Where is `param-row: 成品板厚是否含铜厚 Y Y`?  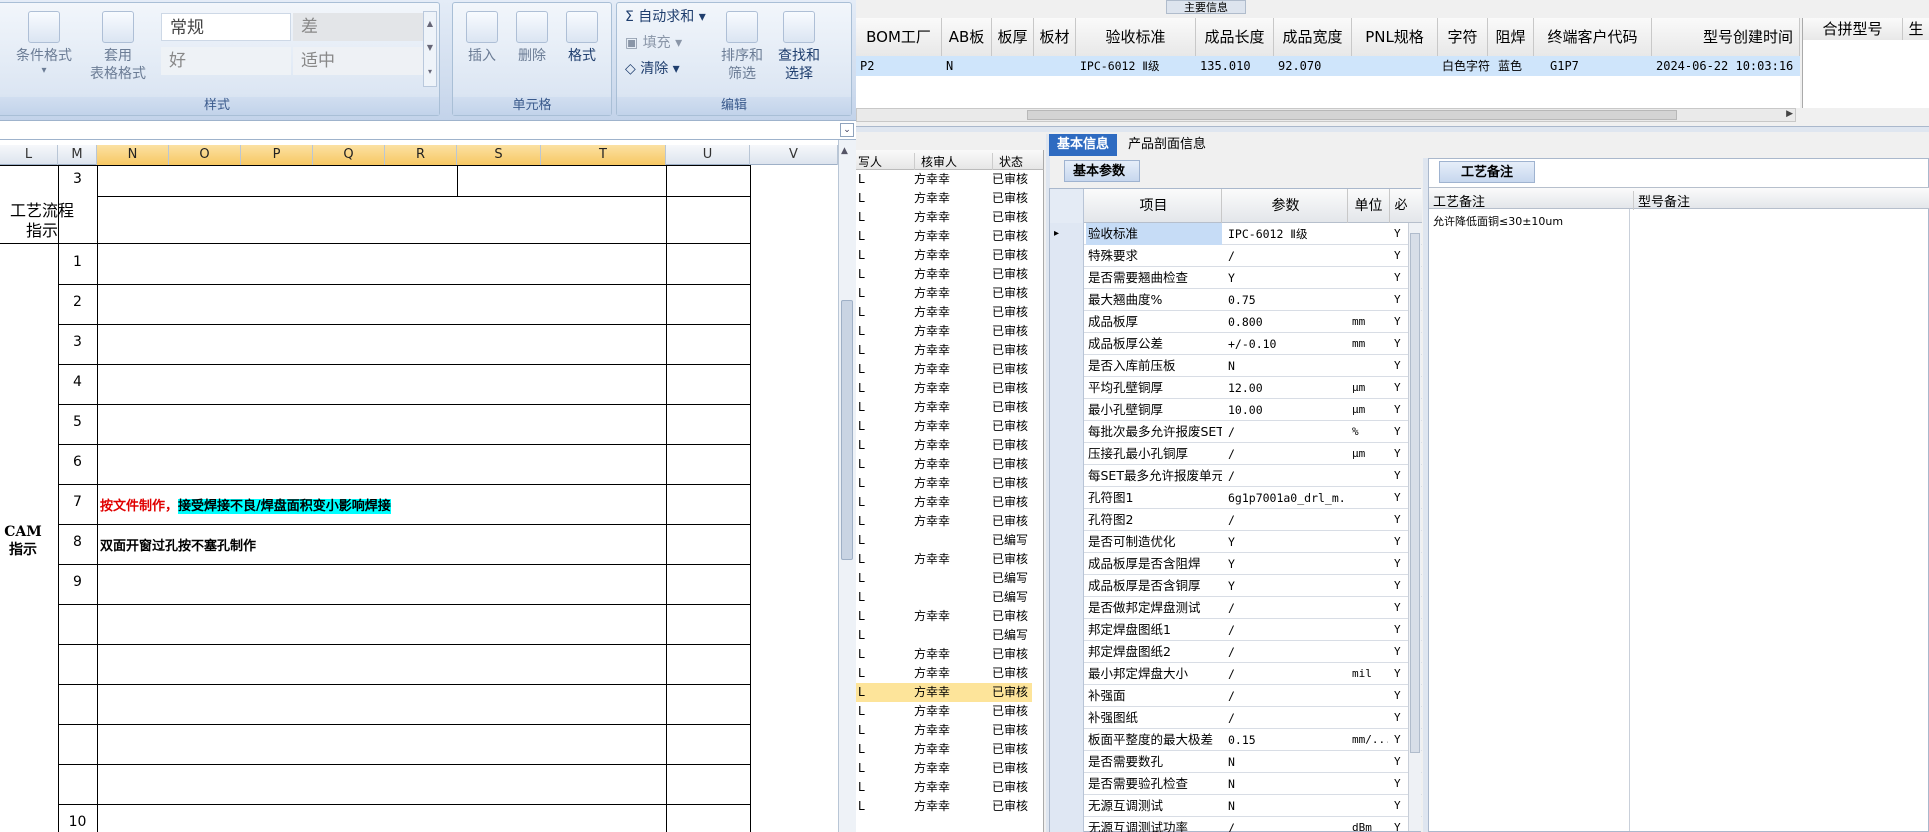 param-row: 成品板厚是否含铜厚 Y Y is located at coordinates (1236, 586).